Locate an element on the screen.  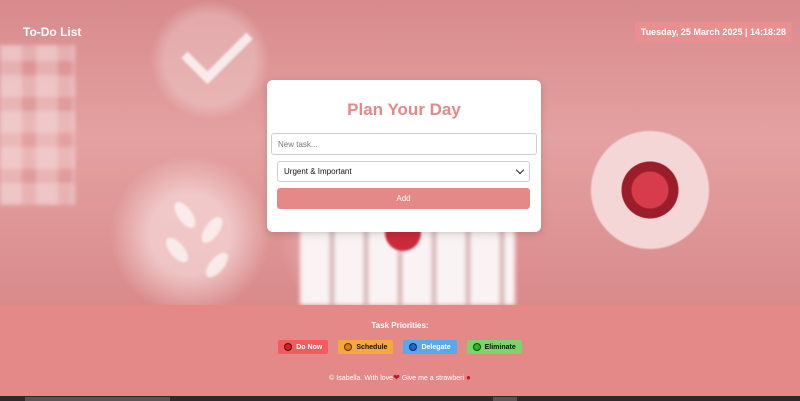
priority-select-value: Urgent & Important is located at coordinates (318, 171).